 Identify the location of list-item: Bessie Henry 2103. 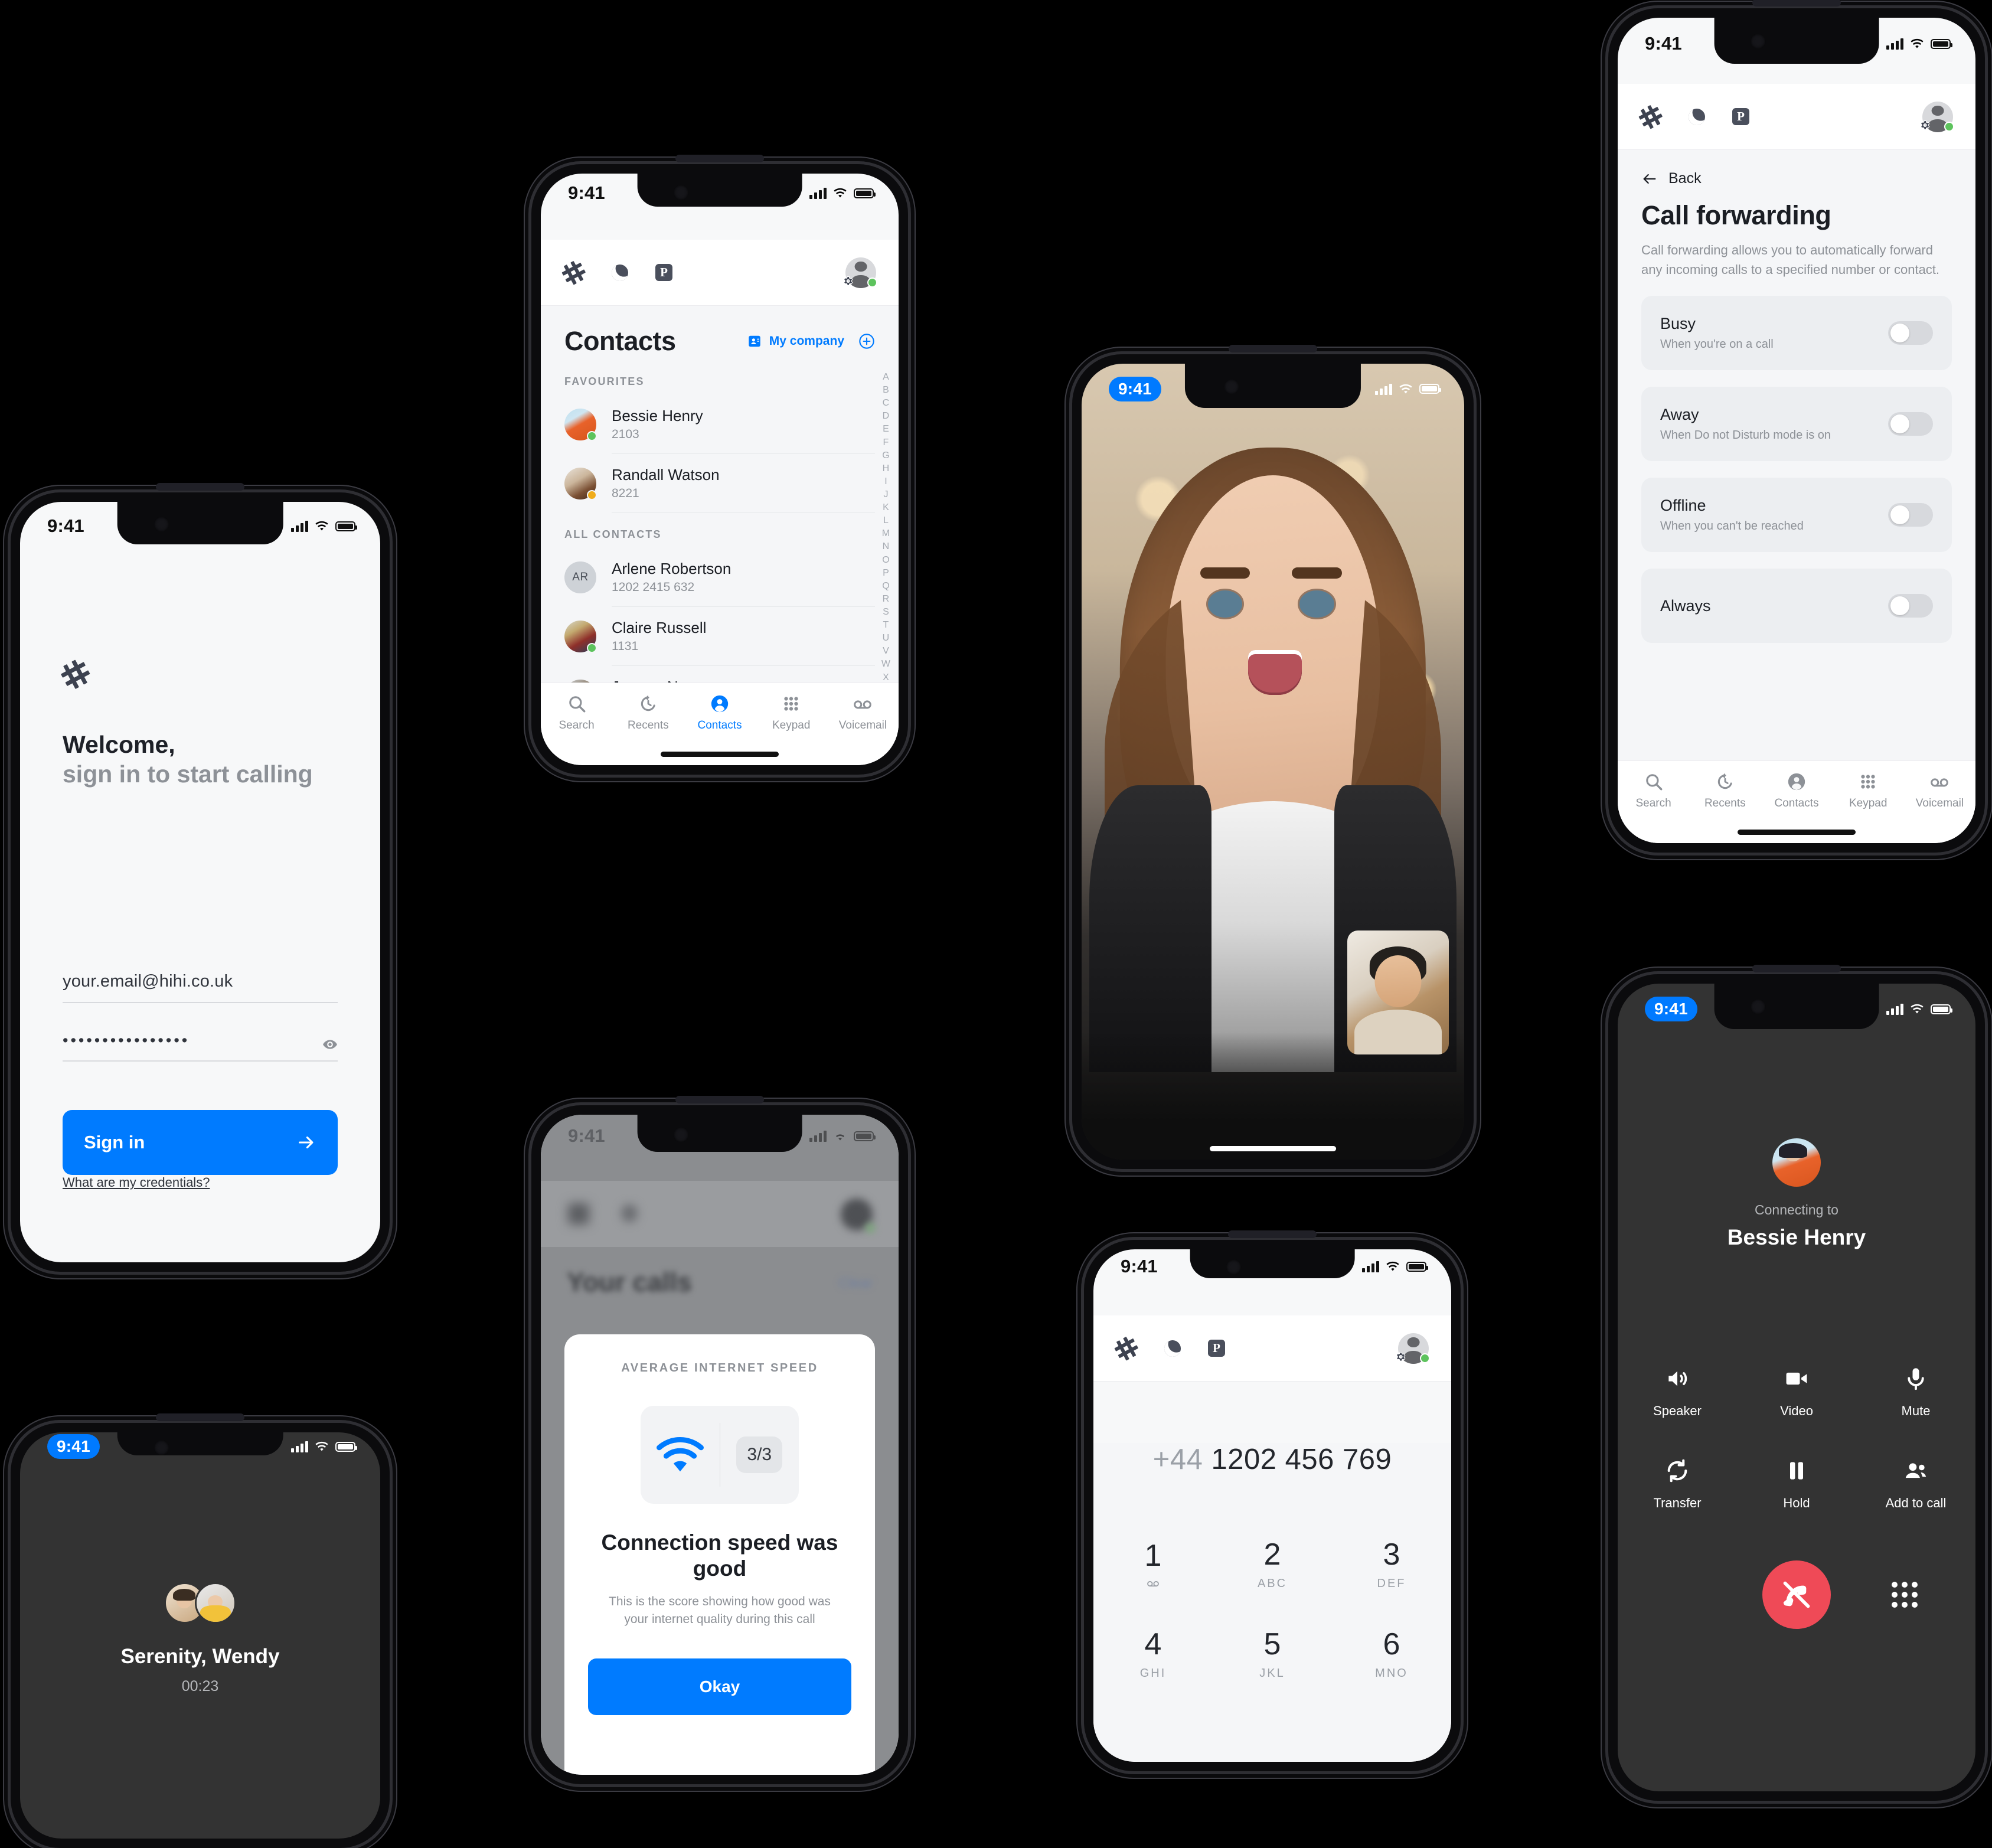
(720, 424).